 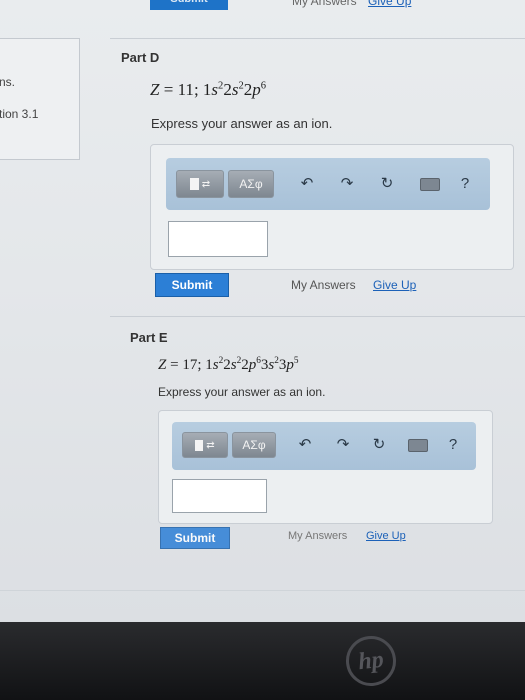 I want to click on part-d-toolbar: ⇄ ΑΣφ ↶ ↷ ↻ ?, so click(x=328, y=184).